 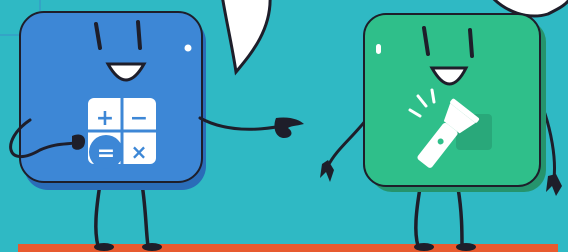 I want to click on times-symbol: ×, so click(x=139, y=152).